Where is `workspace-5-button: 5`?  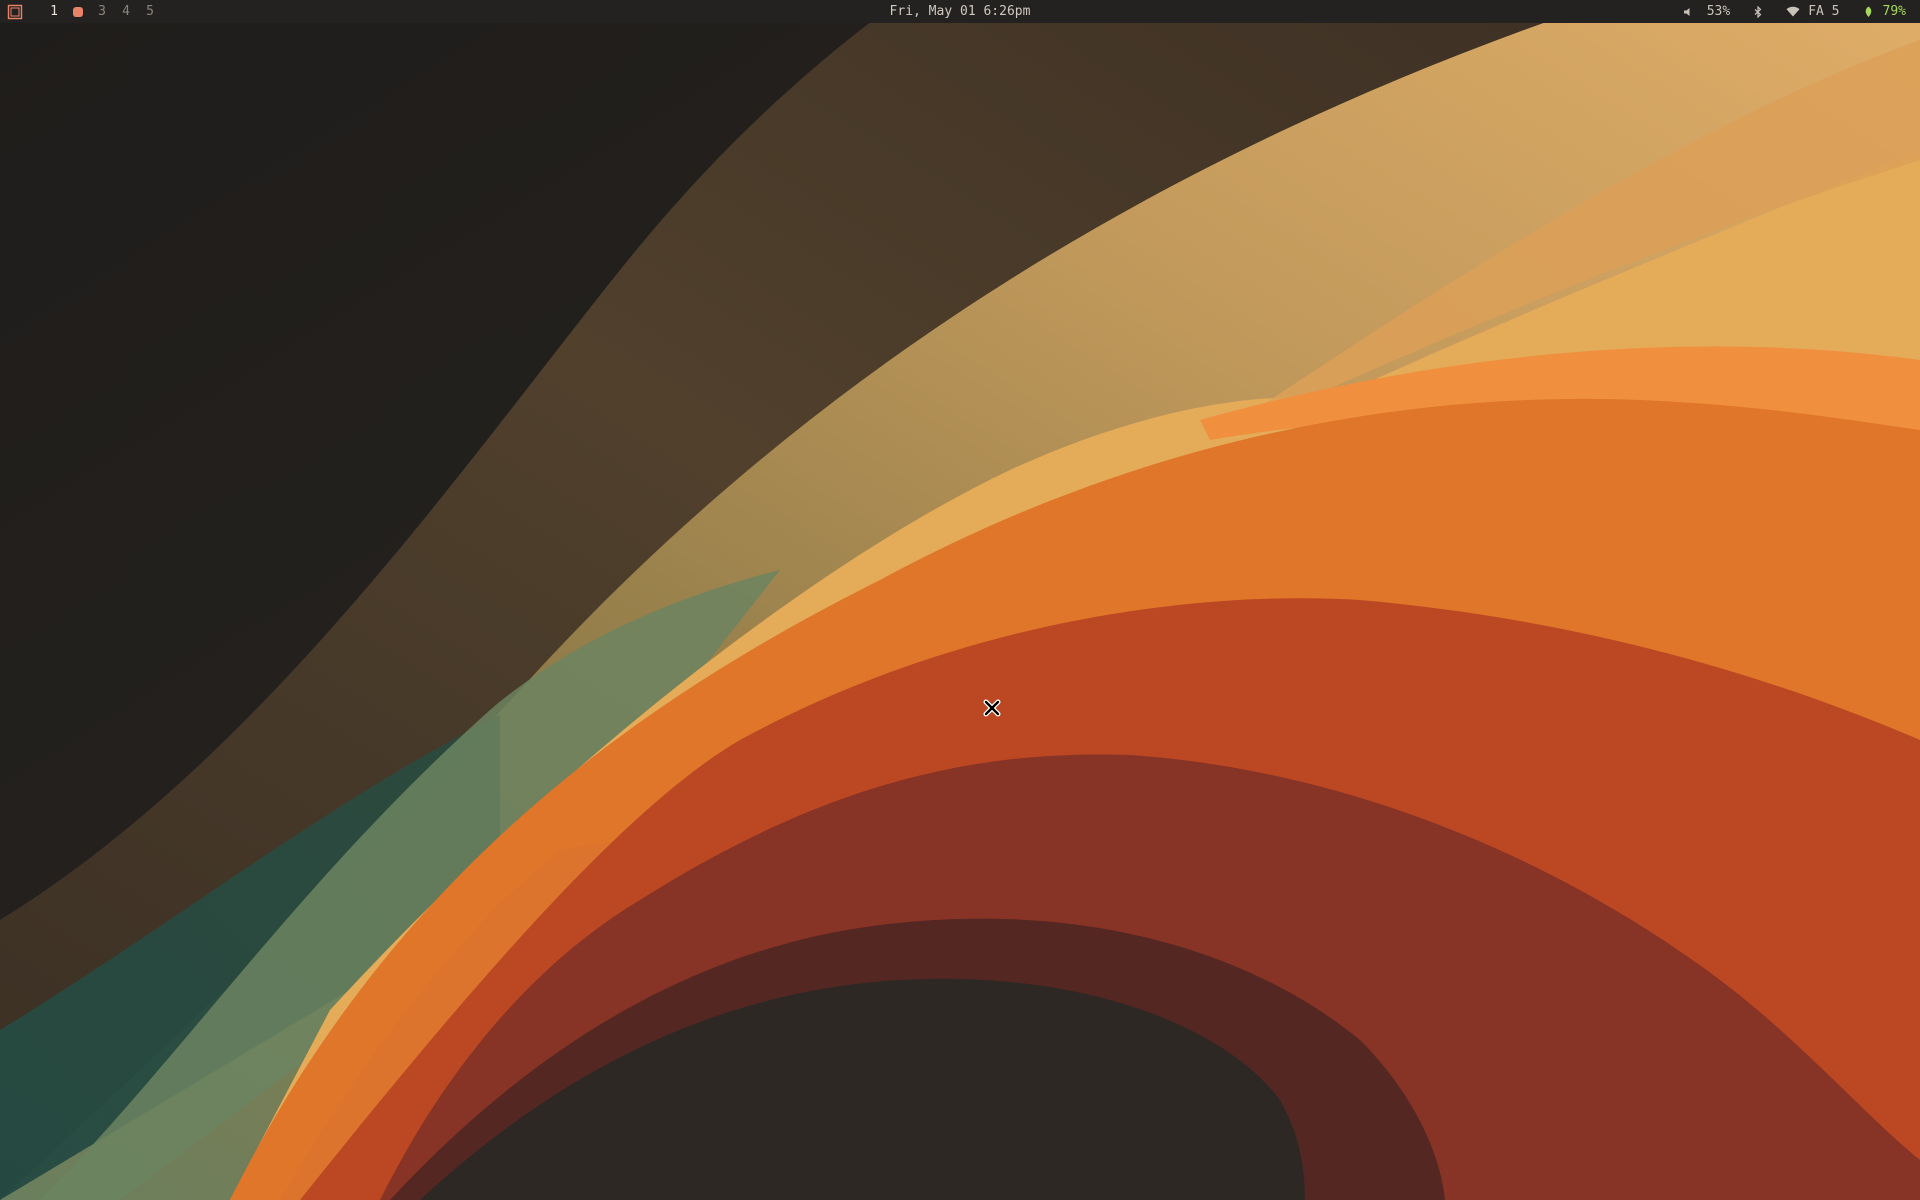 workspace-5-button: 5 is located at coordinates (150, 11).